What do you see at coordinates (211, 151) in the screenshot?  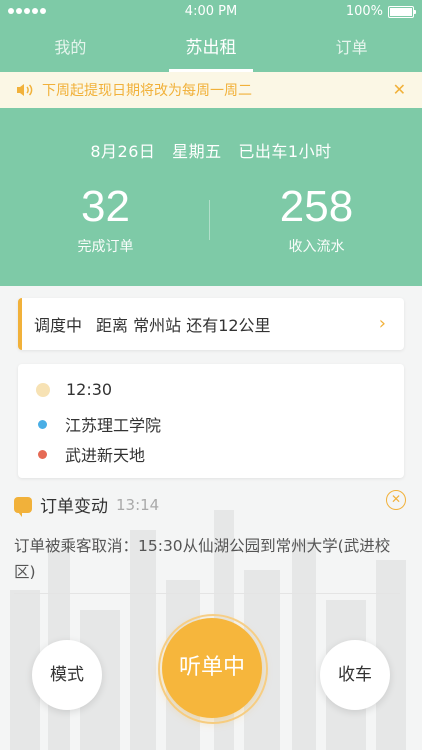 I see `date-line: 8月26日 星期五 已出车1小时` at bounding box center [211, 151].